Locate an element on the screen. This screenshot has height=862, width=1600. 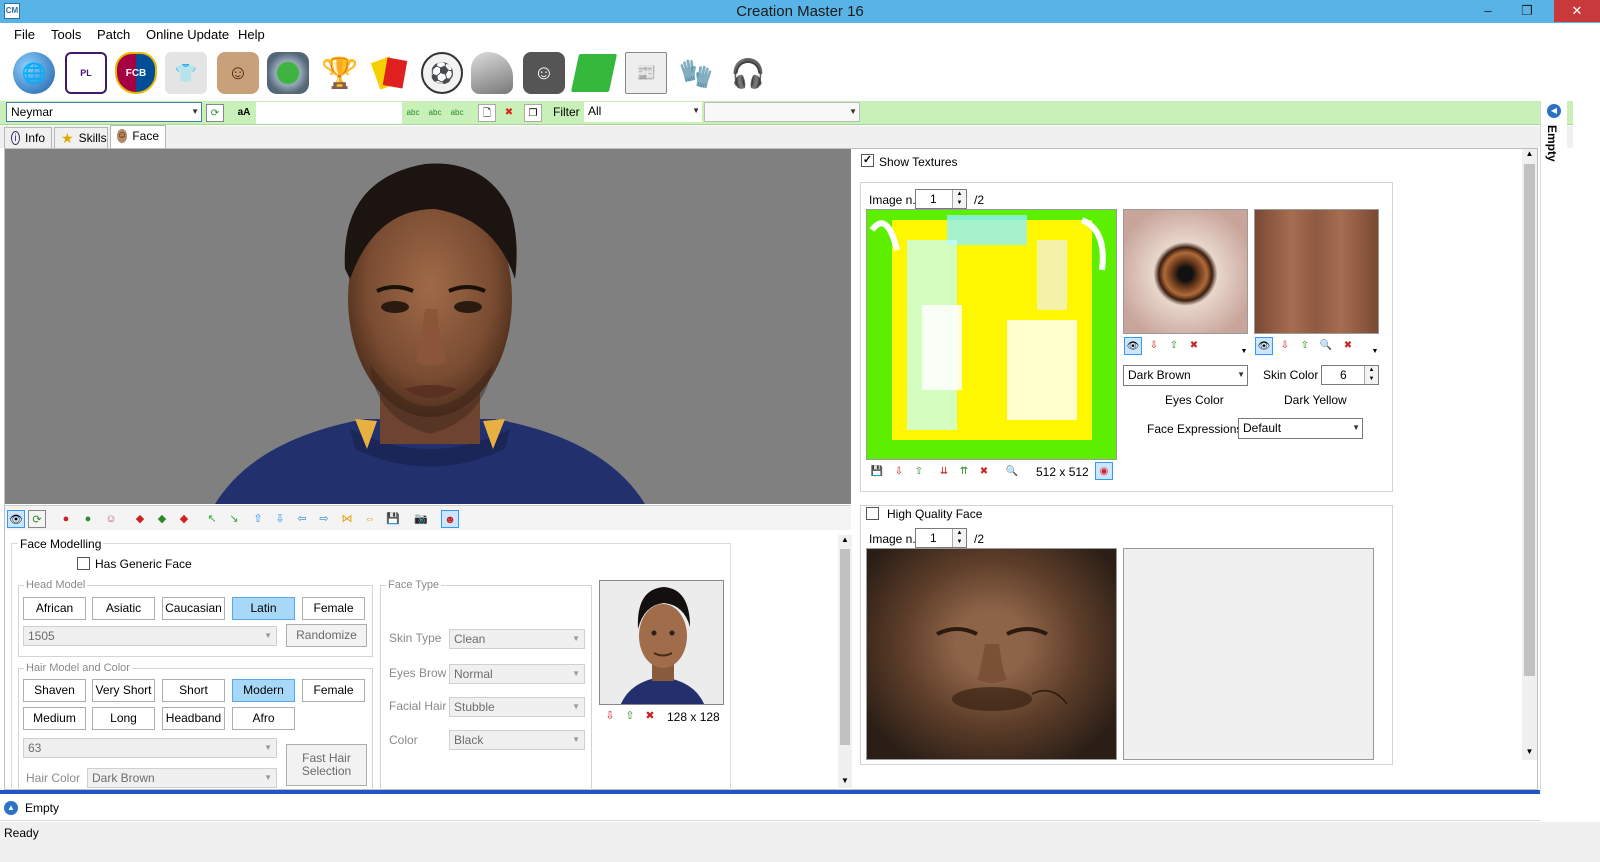
abc-search-next-icon: abc is located at coordinates (457, 113).